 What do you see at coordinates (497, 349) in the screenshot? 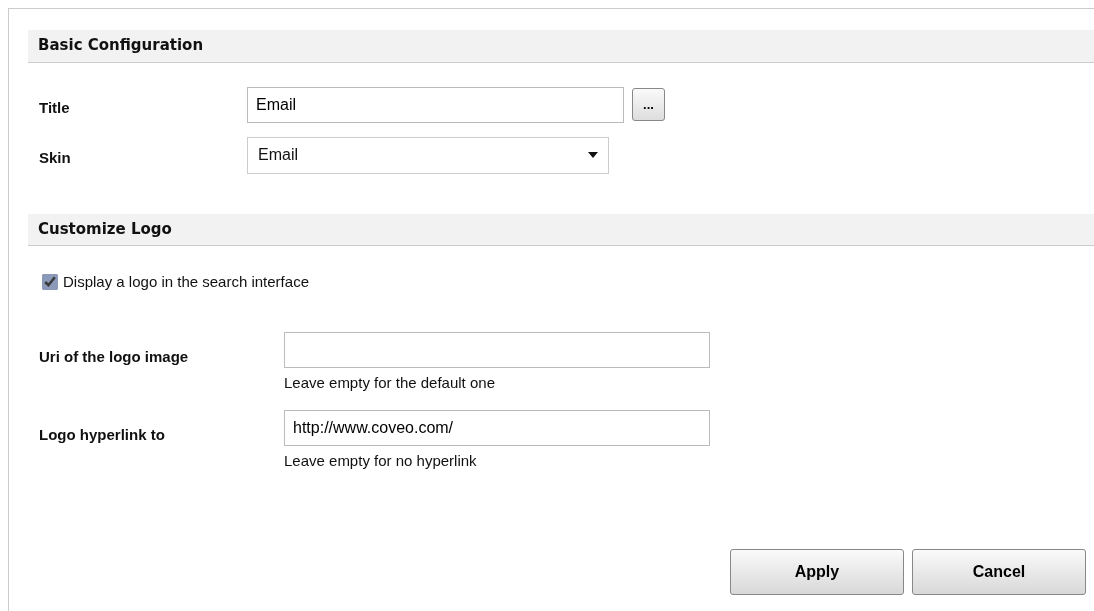
I see `input-field` at bounding box center [497, 349].